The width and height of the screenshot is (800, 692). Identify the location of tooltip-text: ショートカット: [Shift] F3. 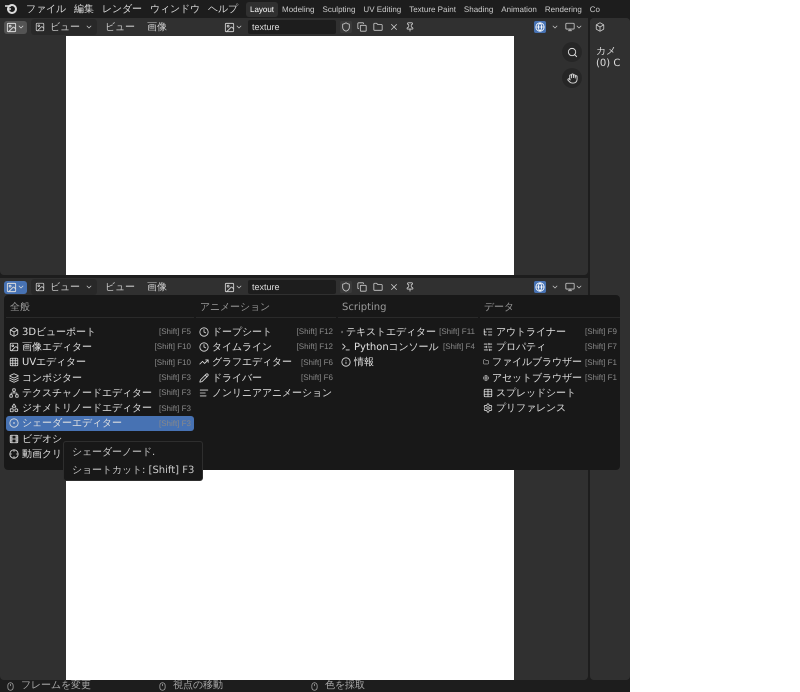
(133, 470).